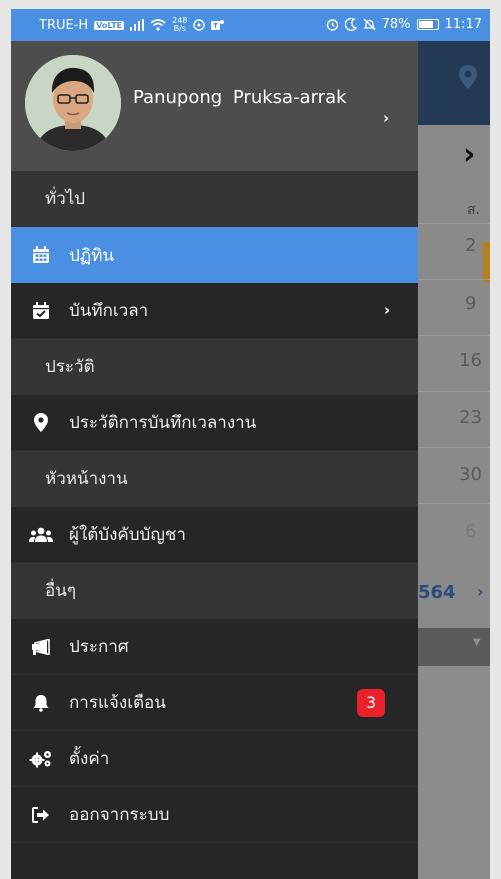  Describe the element at coordinates (454, 772) in the screenshot. I see `background-bottom` at that location.